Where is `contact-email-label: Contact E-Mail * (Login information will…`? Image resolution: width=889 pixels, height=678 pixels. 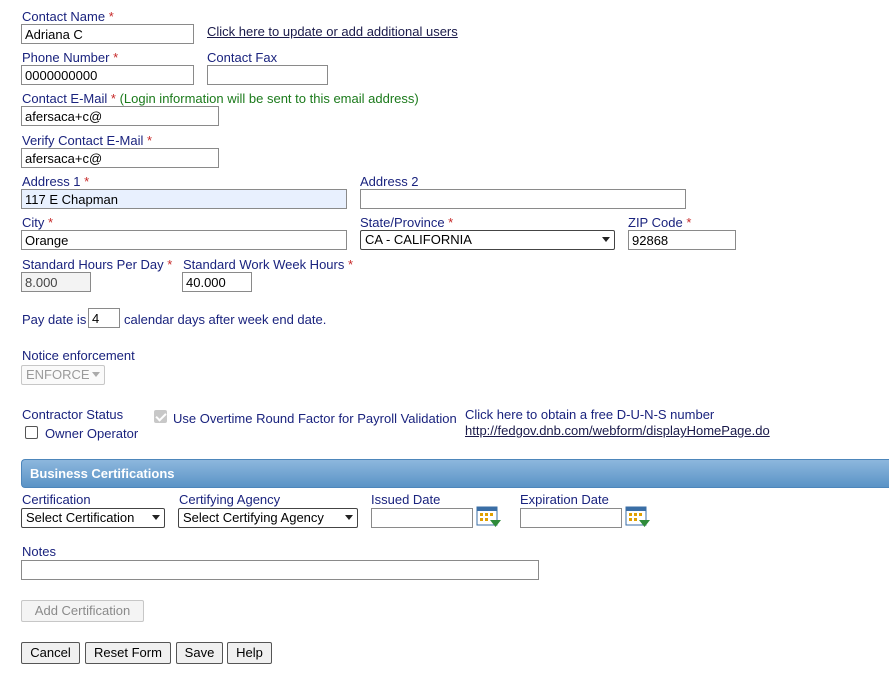
contact-email-label: Contact E-Mail * (Login information will… is located at coordinates (220, 98).